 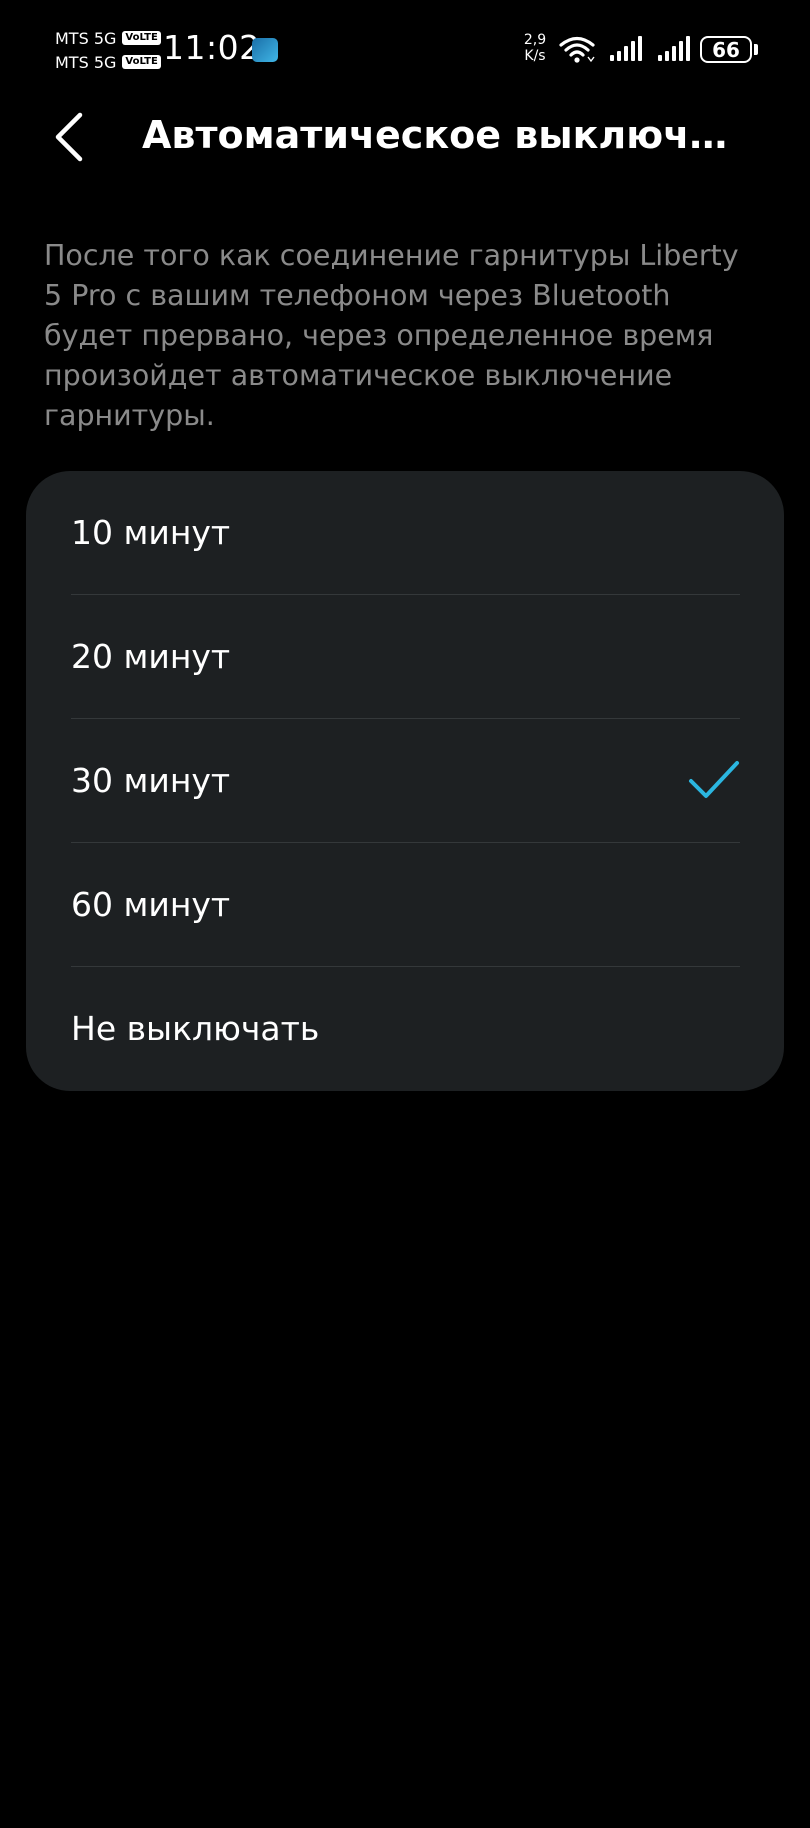 What do you see at coordinates (405, 1029) in the screenshot?
I see `option-never-off: Не выключать` at bounding box center [405, 1029].